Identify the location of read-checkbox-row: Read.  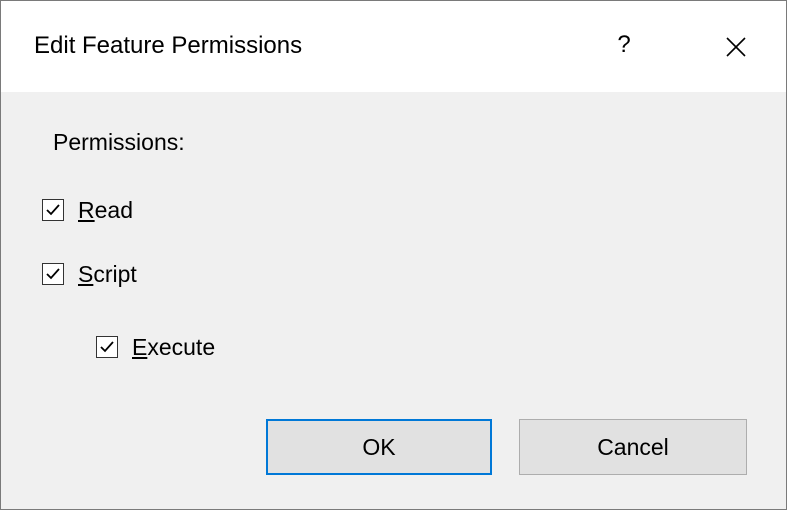
(87, 210).